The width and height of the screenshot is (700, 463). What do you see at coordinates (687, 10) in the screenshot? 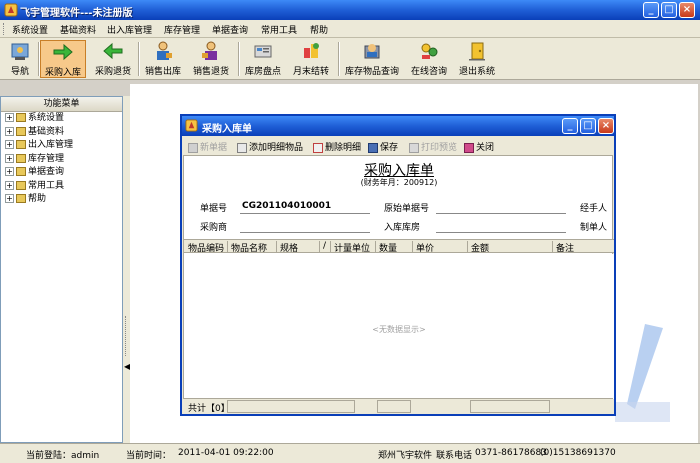
I see `close-button: ×` at bounding box center [687, 10].